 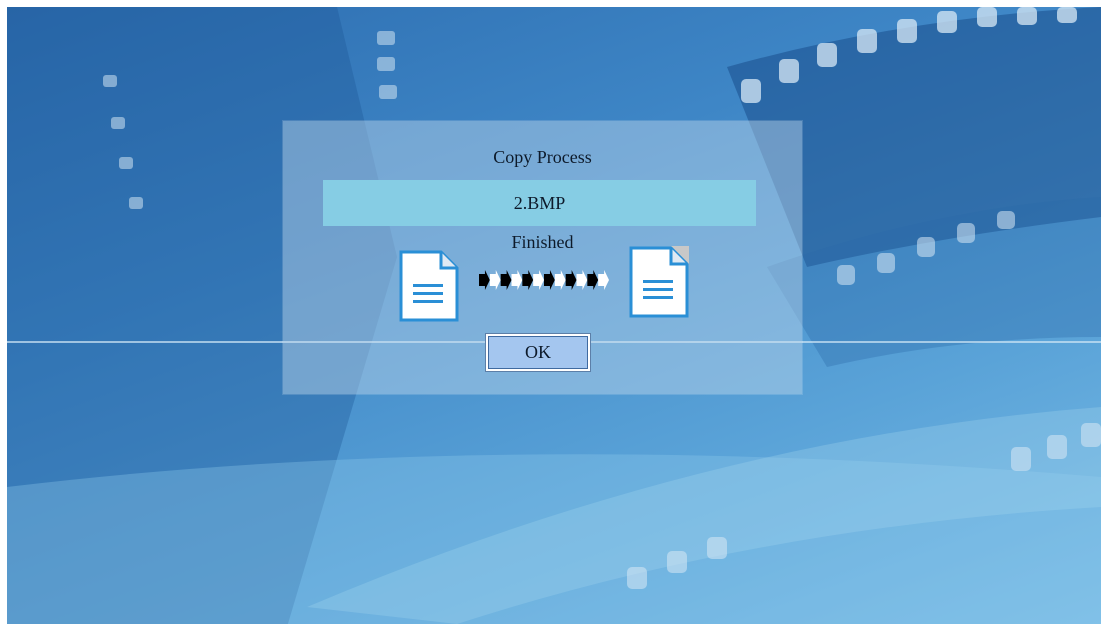 I want to click on filename-label: 2.BMP, so click(x=539, y=203).